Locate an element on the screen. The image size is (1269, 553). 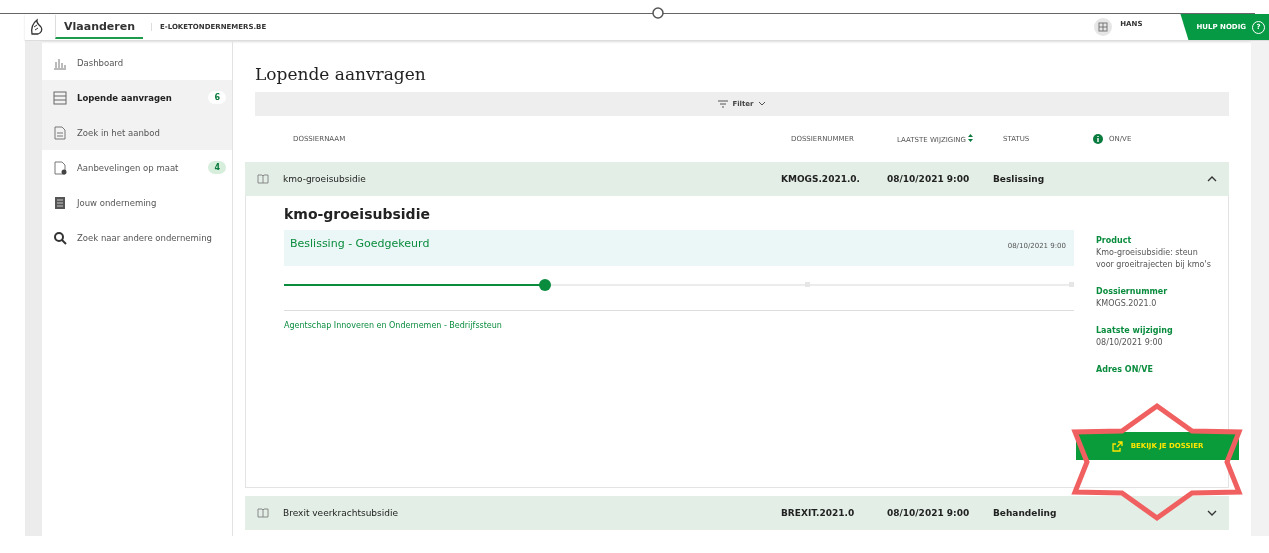
sort-icon is located at coordinates (971, 138).